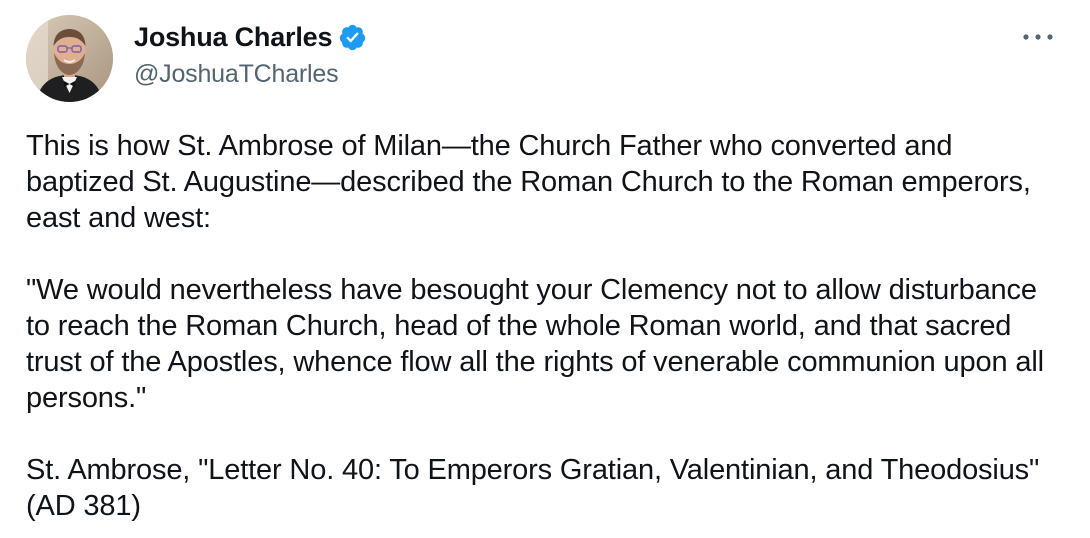 The height and width of the screenshot is (538, 1090). I want to click on author-handle: @JoshuaTCharles, so click(236, 74).